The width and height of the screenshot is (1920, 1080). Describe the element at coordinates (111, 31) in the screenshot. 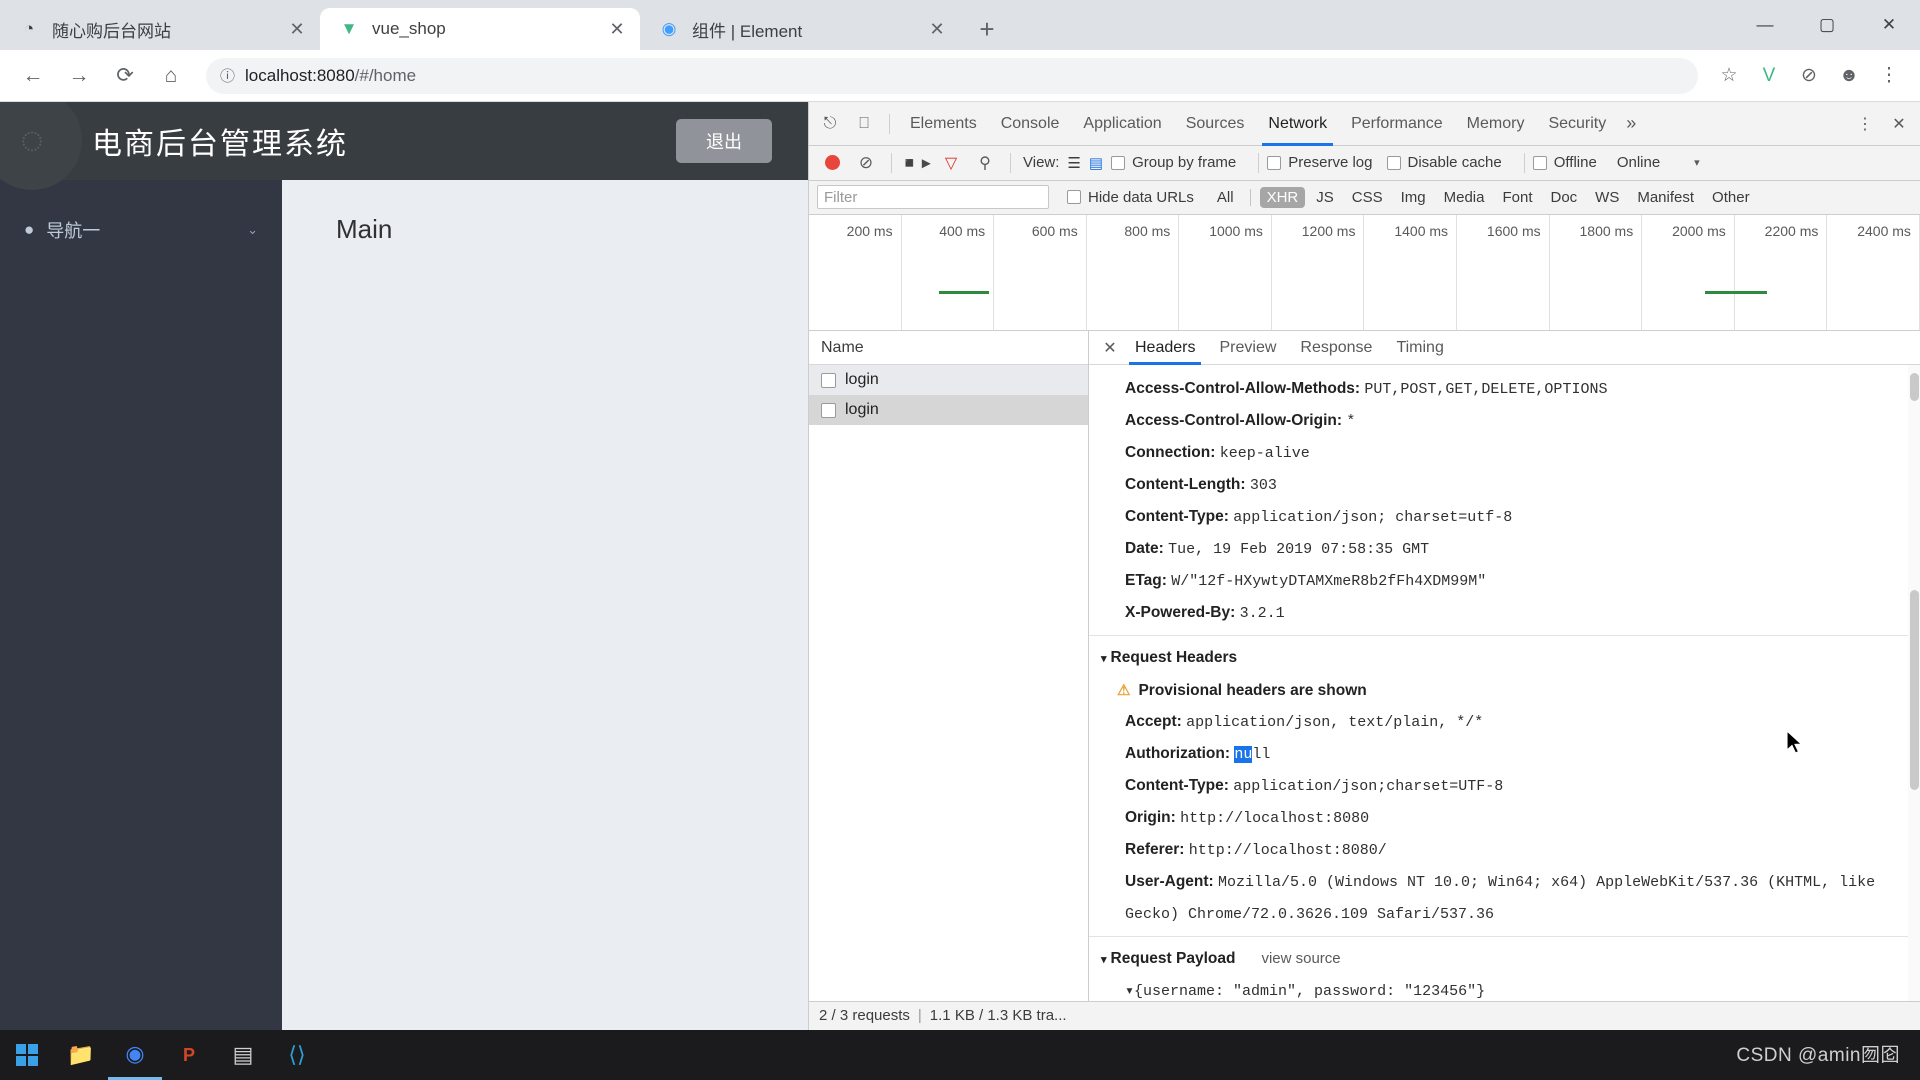

I see `browser-tab-title: 随心购后台网站` at that location.